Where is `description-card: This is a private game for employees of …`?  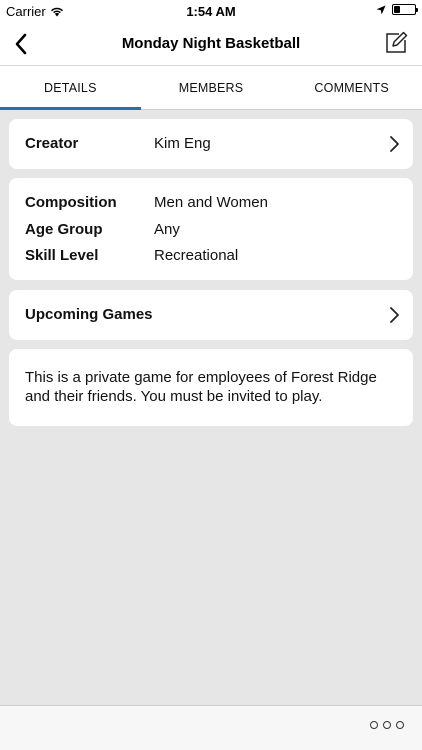
description-card: This is a private game for employees of … is located at coordinates (211, 387).